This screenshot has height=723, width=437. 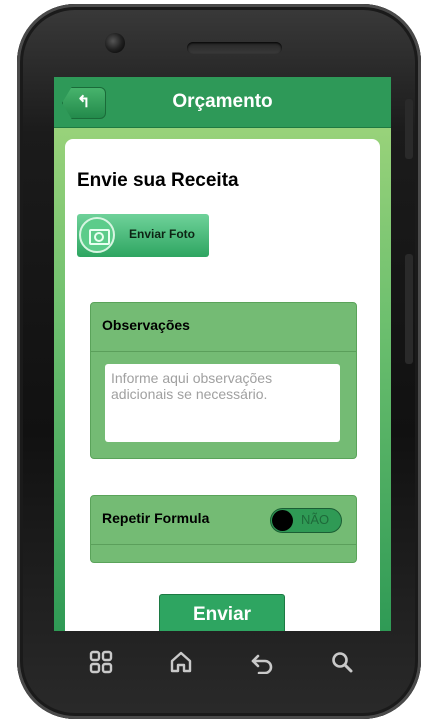 I want to click on observacoes-title: Observações, so click(x=146, y=325).